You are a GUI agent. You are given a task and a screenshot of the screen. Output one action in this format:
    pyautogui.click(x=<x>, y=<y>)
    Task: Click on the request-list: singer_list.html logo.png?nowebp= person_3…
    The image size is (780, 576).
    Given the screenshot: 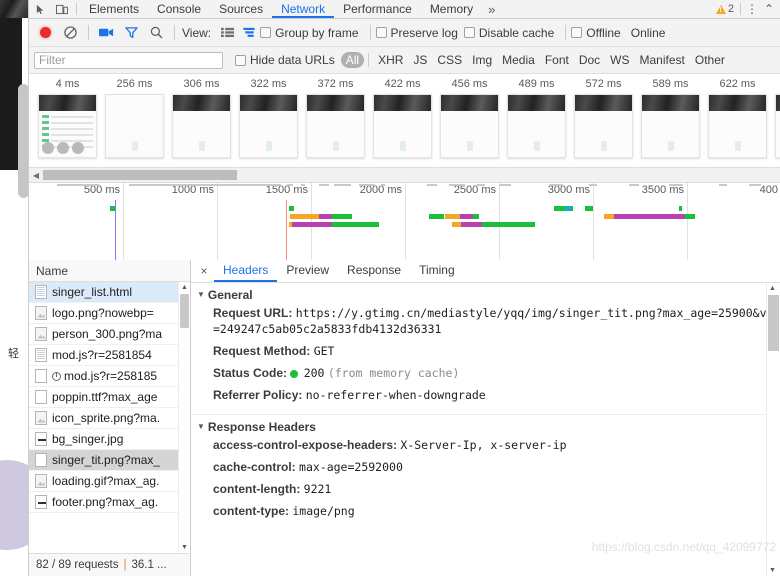 What is the action you would take?
    pyautogui.click(x=109, y=417)
    